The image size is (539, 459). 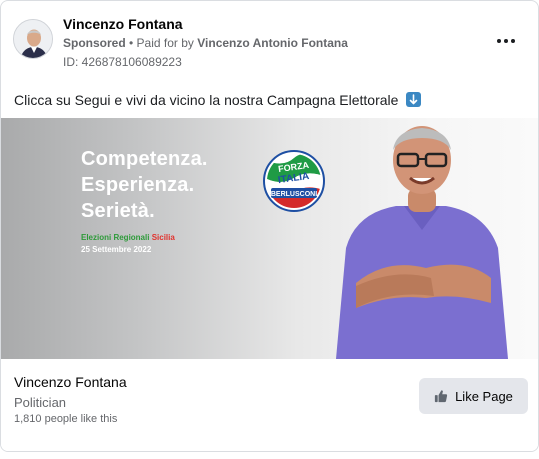 What do you see at coordinates (116, 249) in the screenshot?
I see `election-date: 25 Settembre 2022` at bounding box center [116, 249].